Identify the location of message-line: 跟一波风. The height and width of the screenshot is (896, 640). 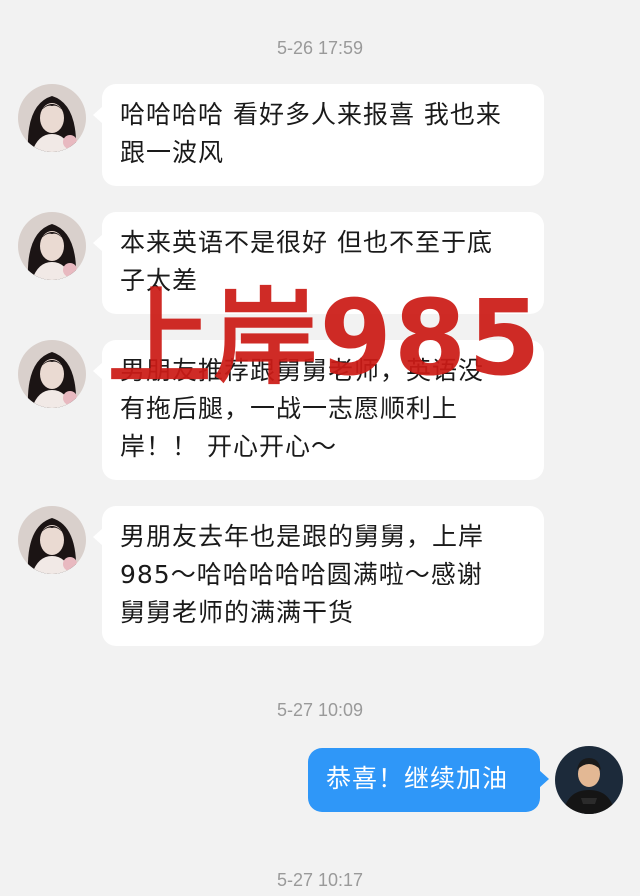
(172, 152).